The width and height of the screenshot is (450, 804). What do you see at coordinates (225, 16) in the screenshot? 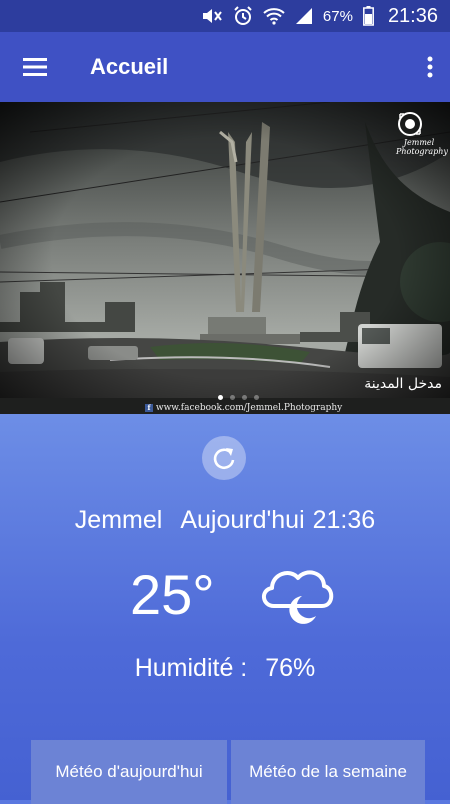
I see `status-bar: 67% 21:36` at bounding box center [225, 16].